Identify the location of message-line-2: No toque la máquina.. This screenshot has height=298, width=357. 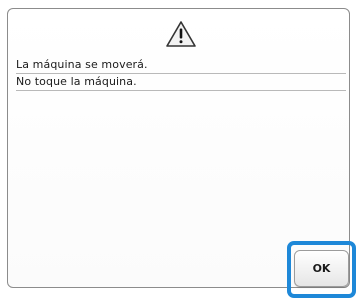
(181, 82).